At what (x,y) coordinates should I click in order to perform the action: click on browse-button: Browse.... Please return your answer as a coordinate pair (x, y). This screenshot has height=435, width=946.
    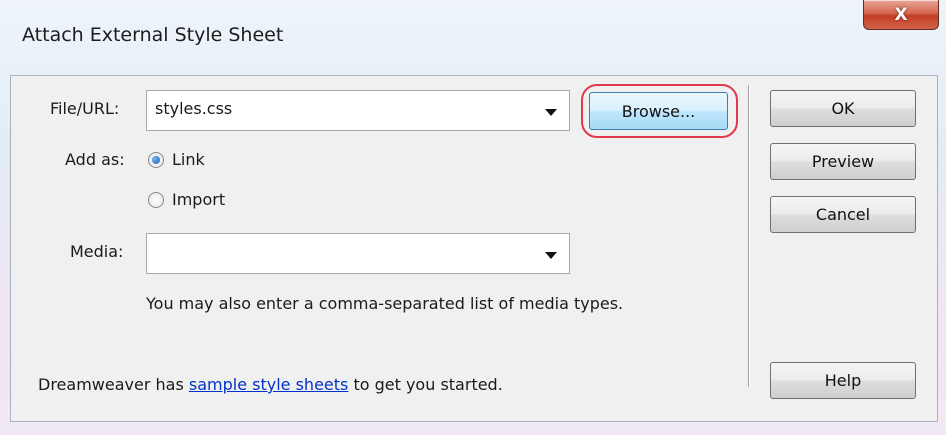
    Looking at the image, I should click on (658, 111).